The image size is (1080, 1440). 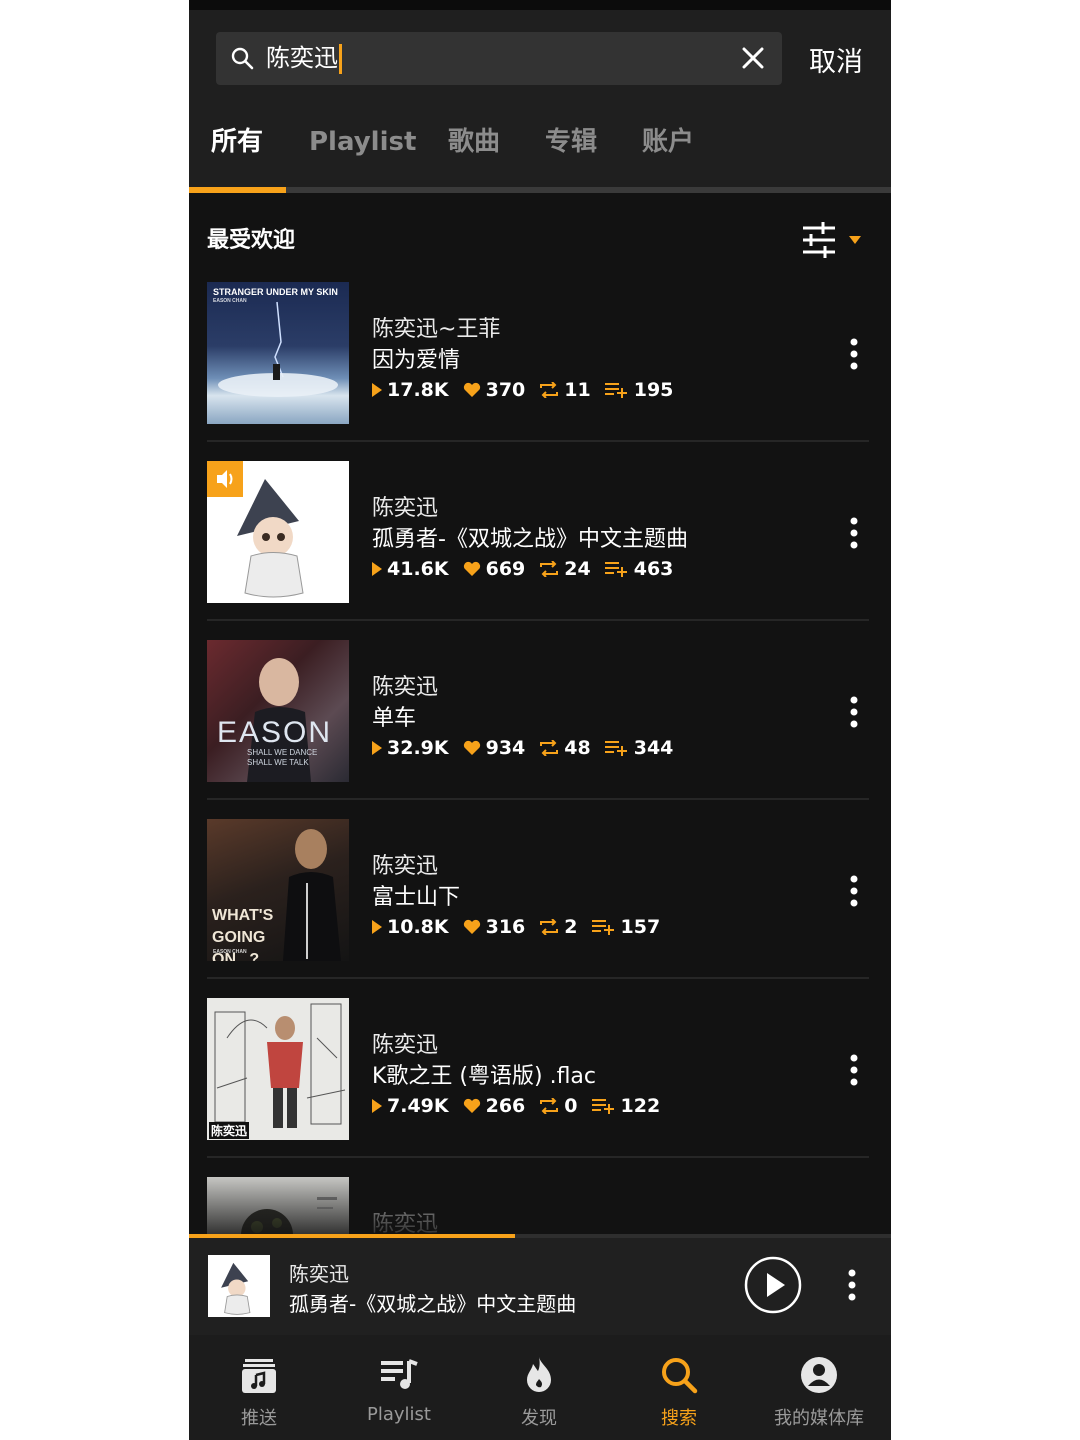 What do you see at coordinates (259, 1418) in the screenshot?
I see `nav-label: 推送` at bounding box center [259, 1418].